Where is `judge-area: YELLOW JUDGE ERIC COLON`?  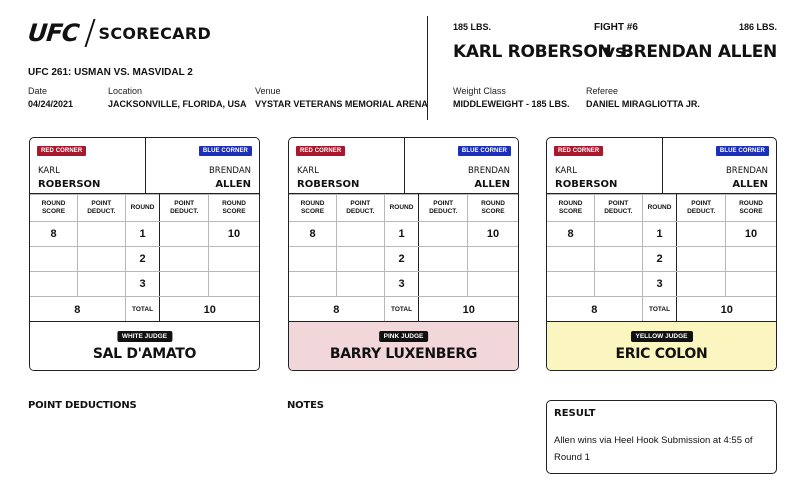 judge-area: YELLOW JUDGE ERIC COLON is located at coordinates (661, 345).